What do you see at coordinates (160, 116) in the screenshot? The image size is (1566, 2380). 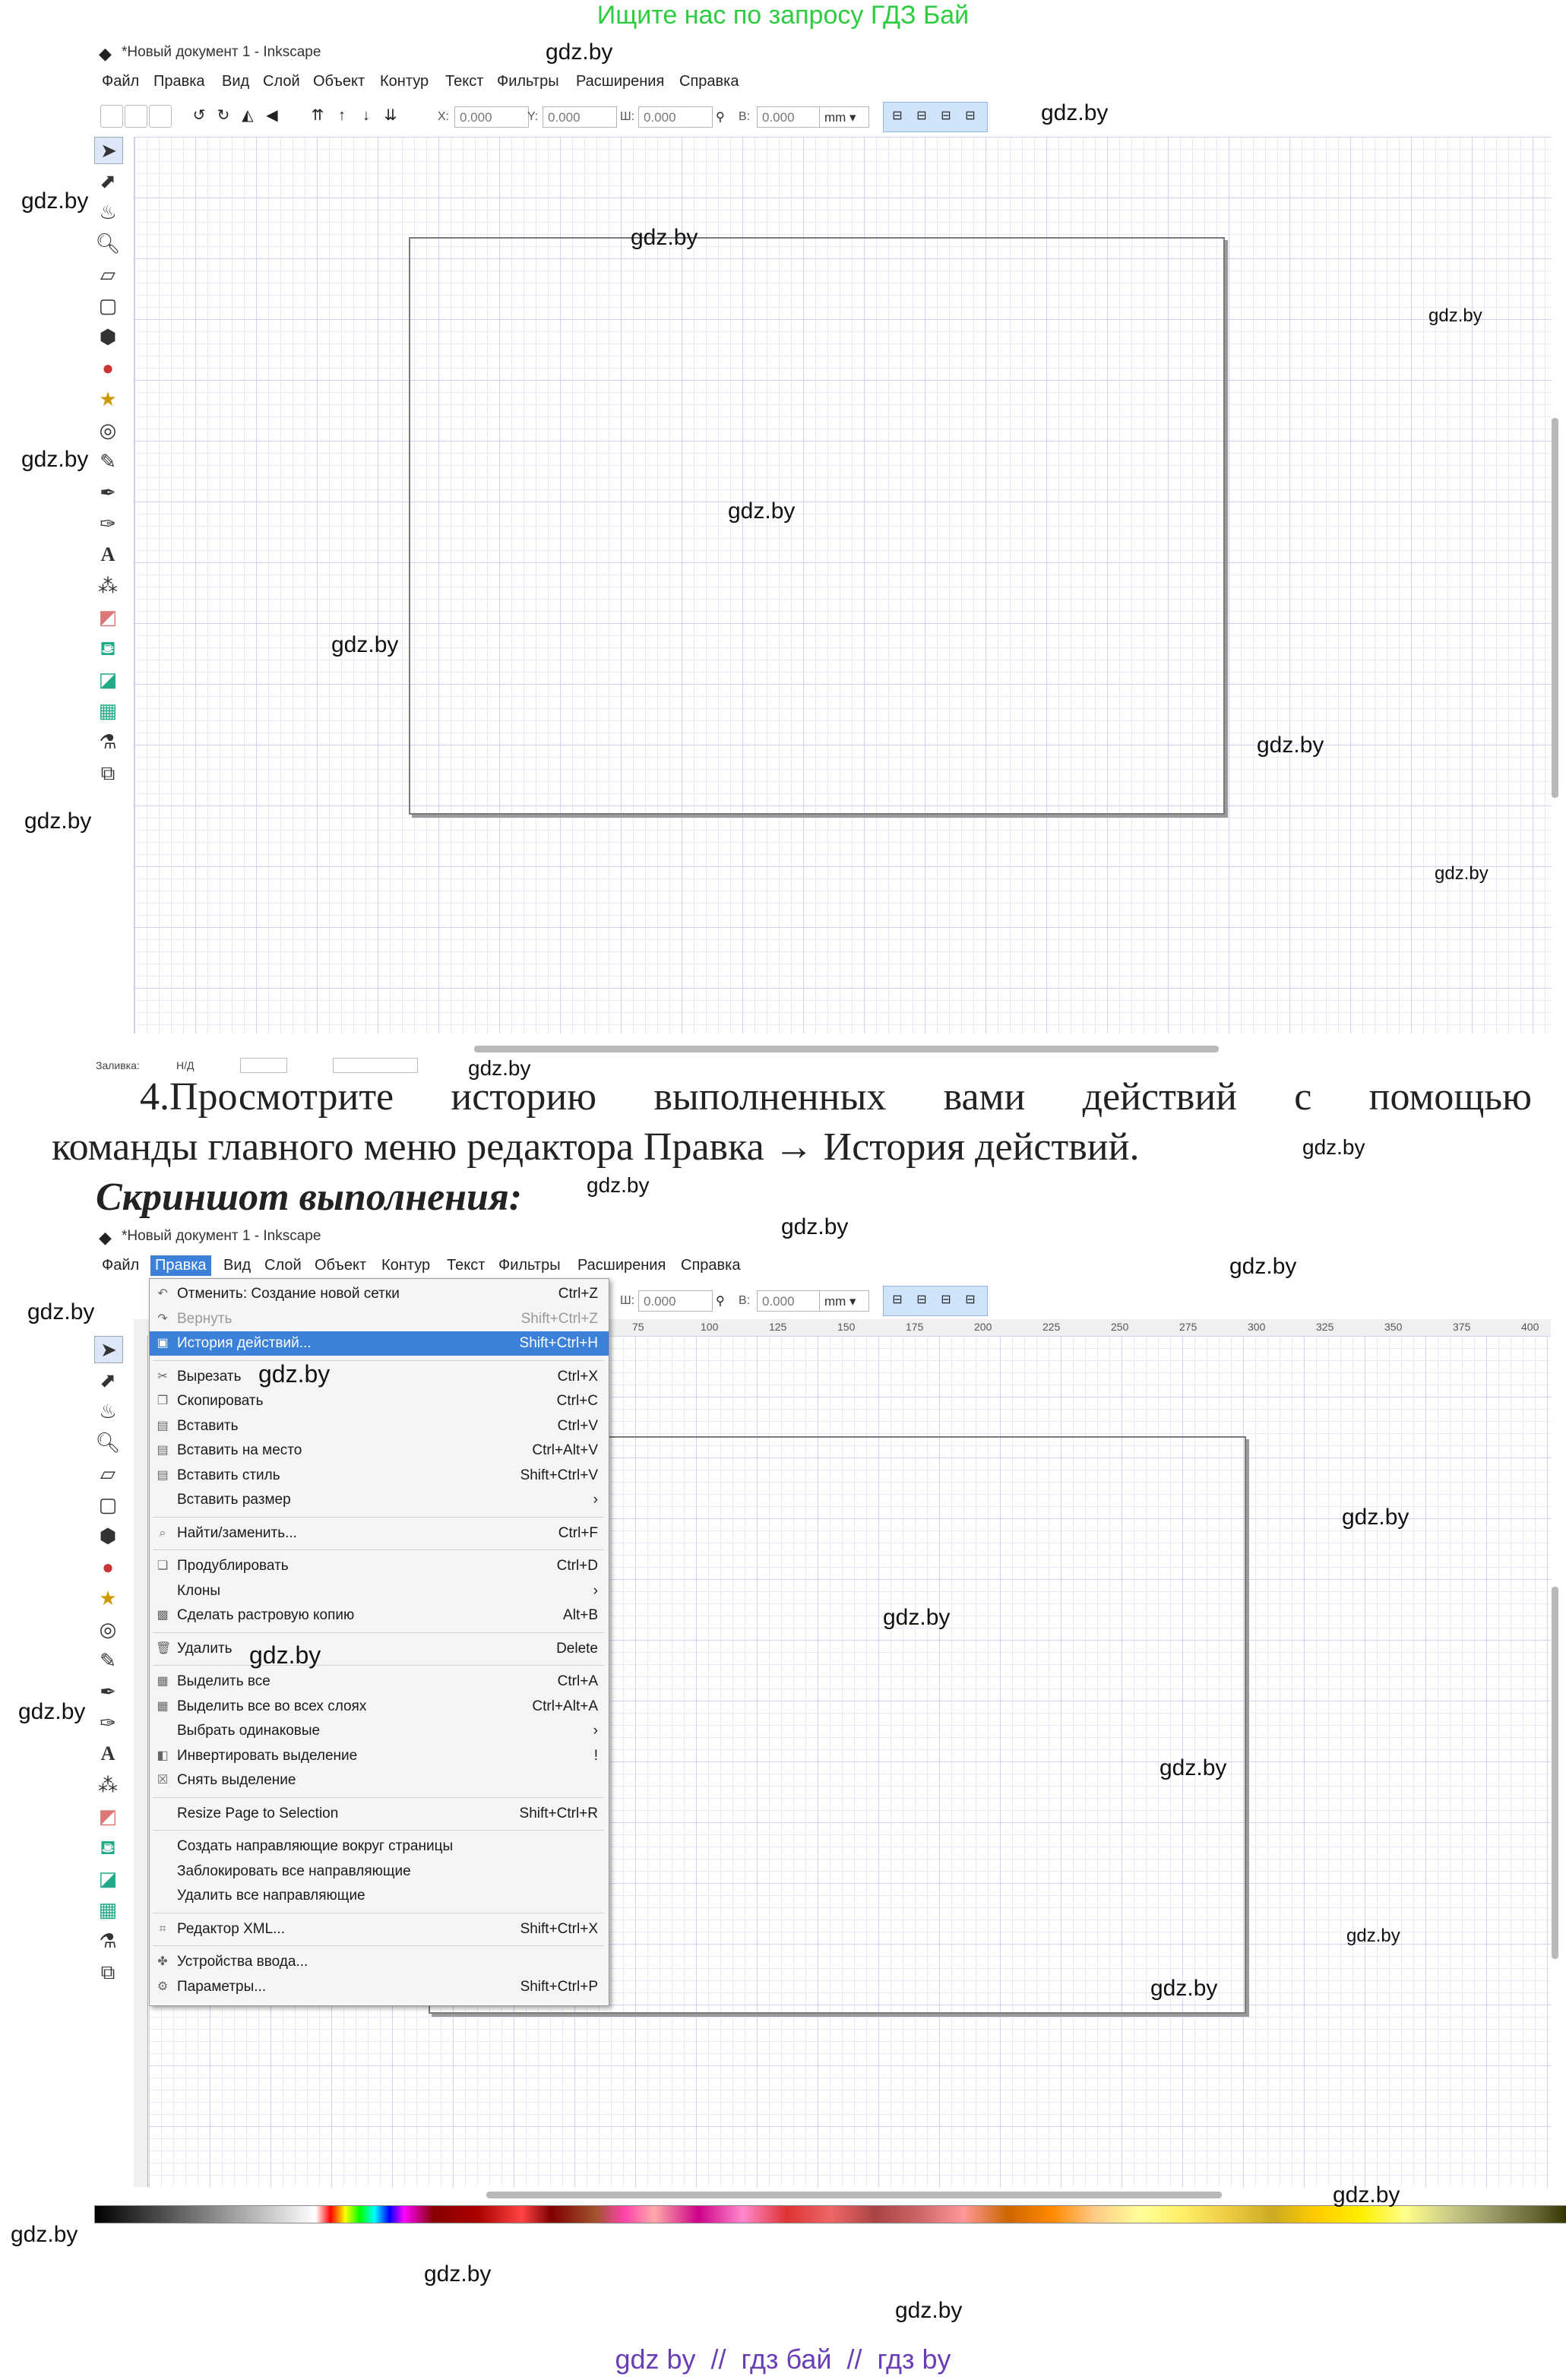 I see `deselect-icon` at bounding box center [160, 116].